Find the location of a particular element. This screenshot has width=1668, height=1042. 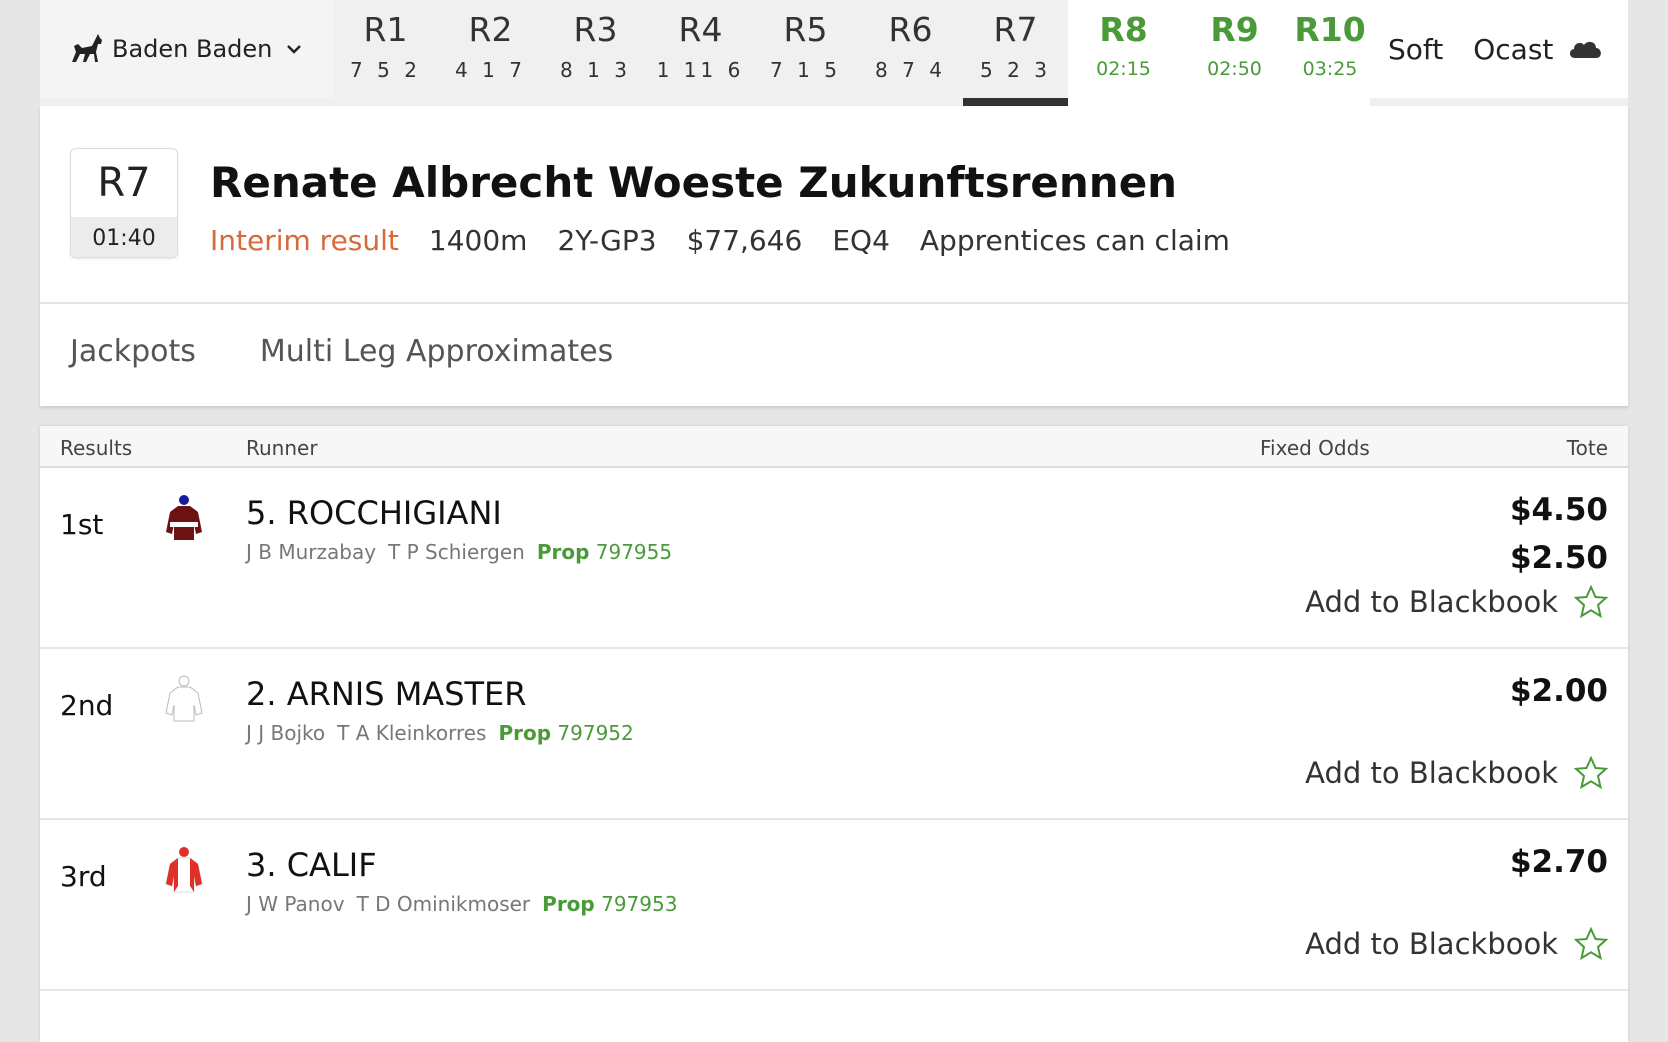

venue-selector: Baden Baden is located at coordinates (186, 49).